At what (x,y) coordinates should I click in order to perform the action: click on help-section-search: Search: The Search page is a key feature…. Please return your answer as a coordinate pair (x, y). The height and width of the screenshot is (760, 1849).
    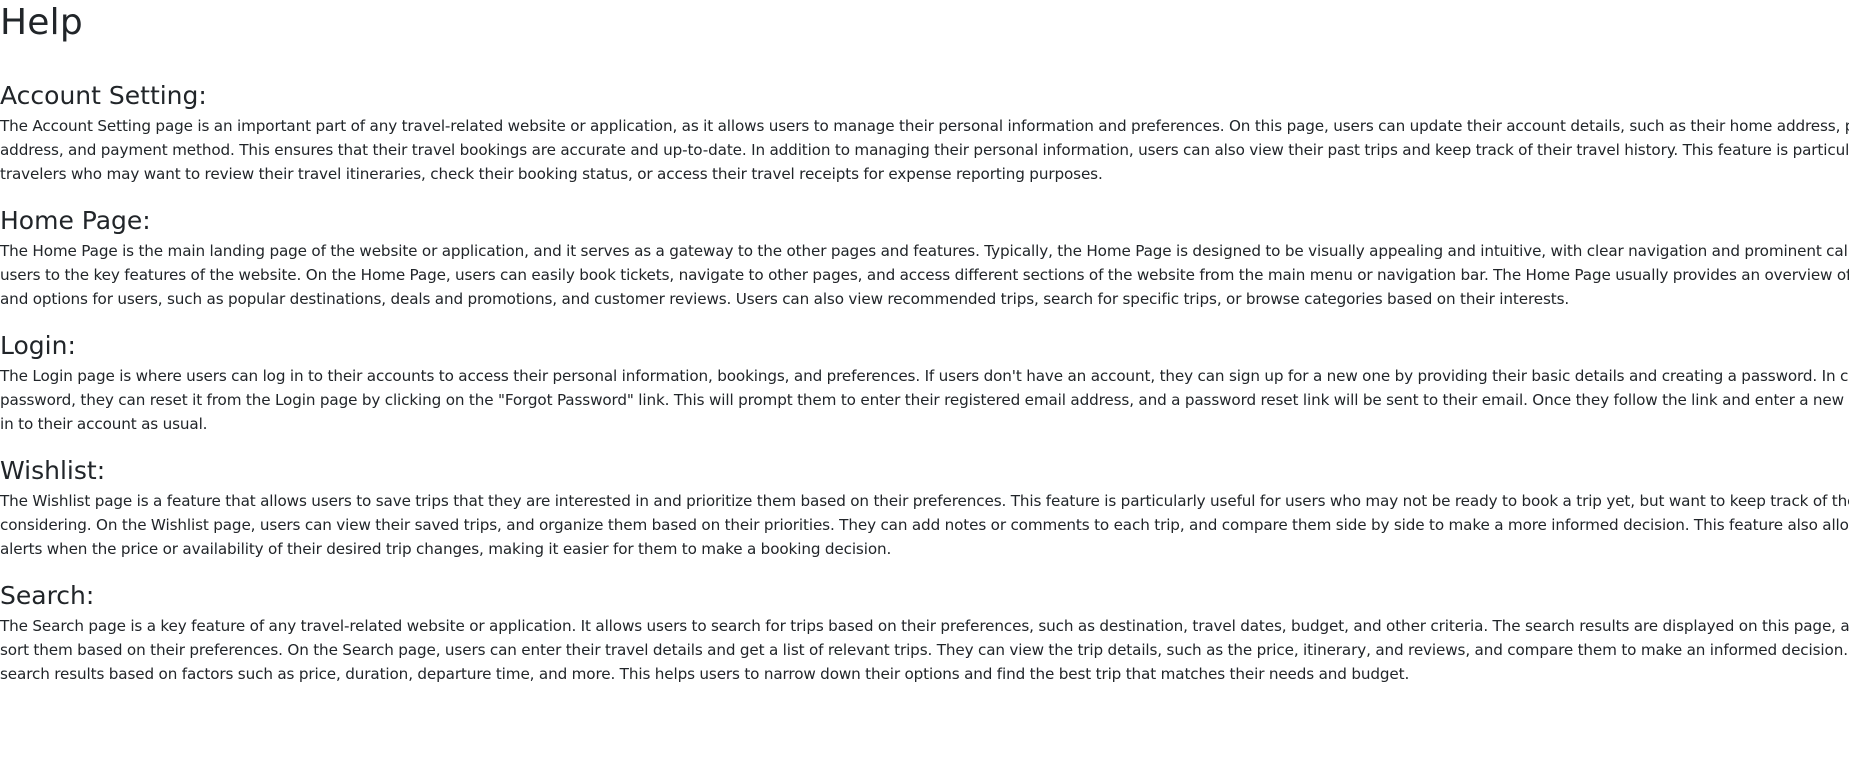
    Looking at the image, I should click on (924, 632).